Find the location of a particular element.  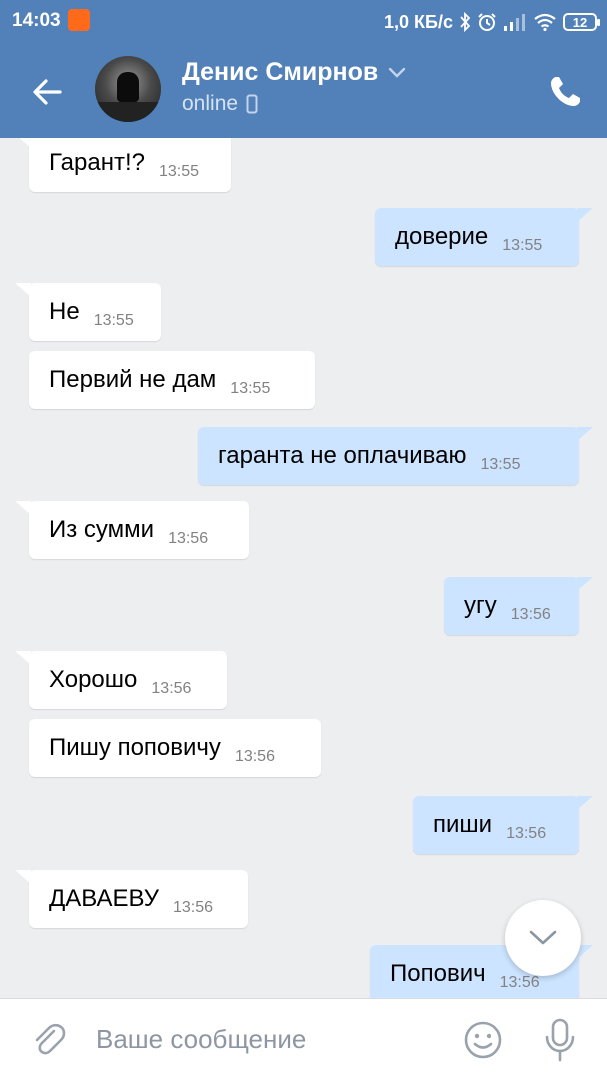

back-button is located at coordinates (48, 92).